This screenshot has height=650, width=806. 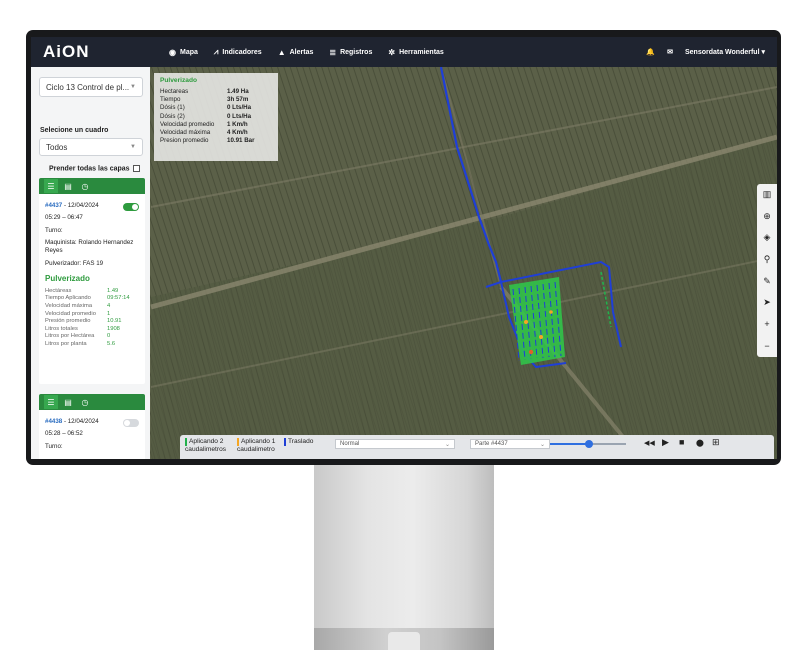 I want to click on user-area: 🔔 ✉ Sensordata Wonderful ▾, so click(x=699, y=52).